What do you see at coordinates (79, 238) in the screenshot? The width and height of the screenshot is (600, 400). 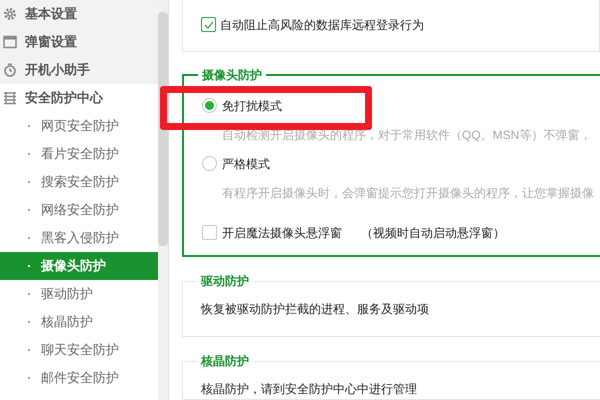 I see `sidebar-subitem: 黑客入侵防护` at bounding box center [79, 238].